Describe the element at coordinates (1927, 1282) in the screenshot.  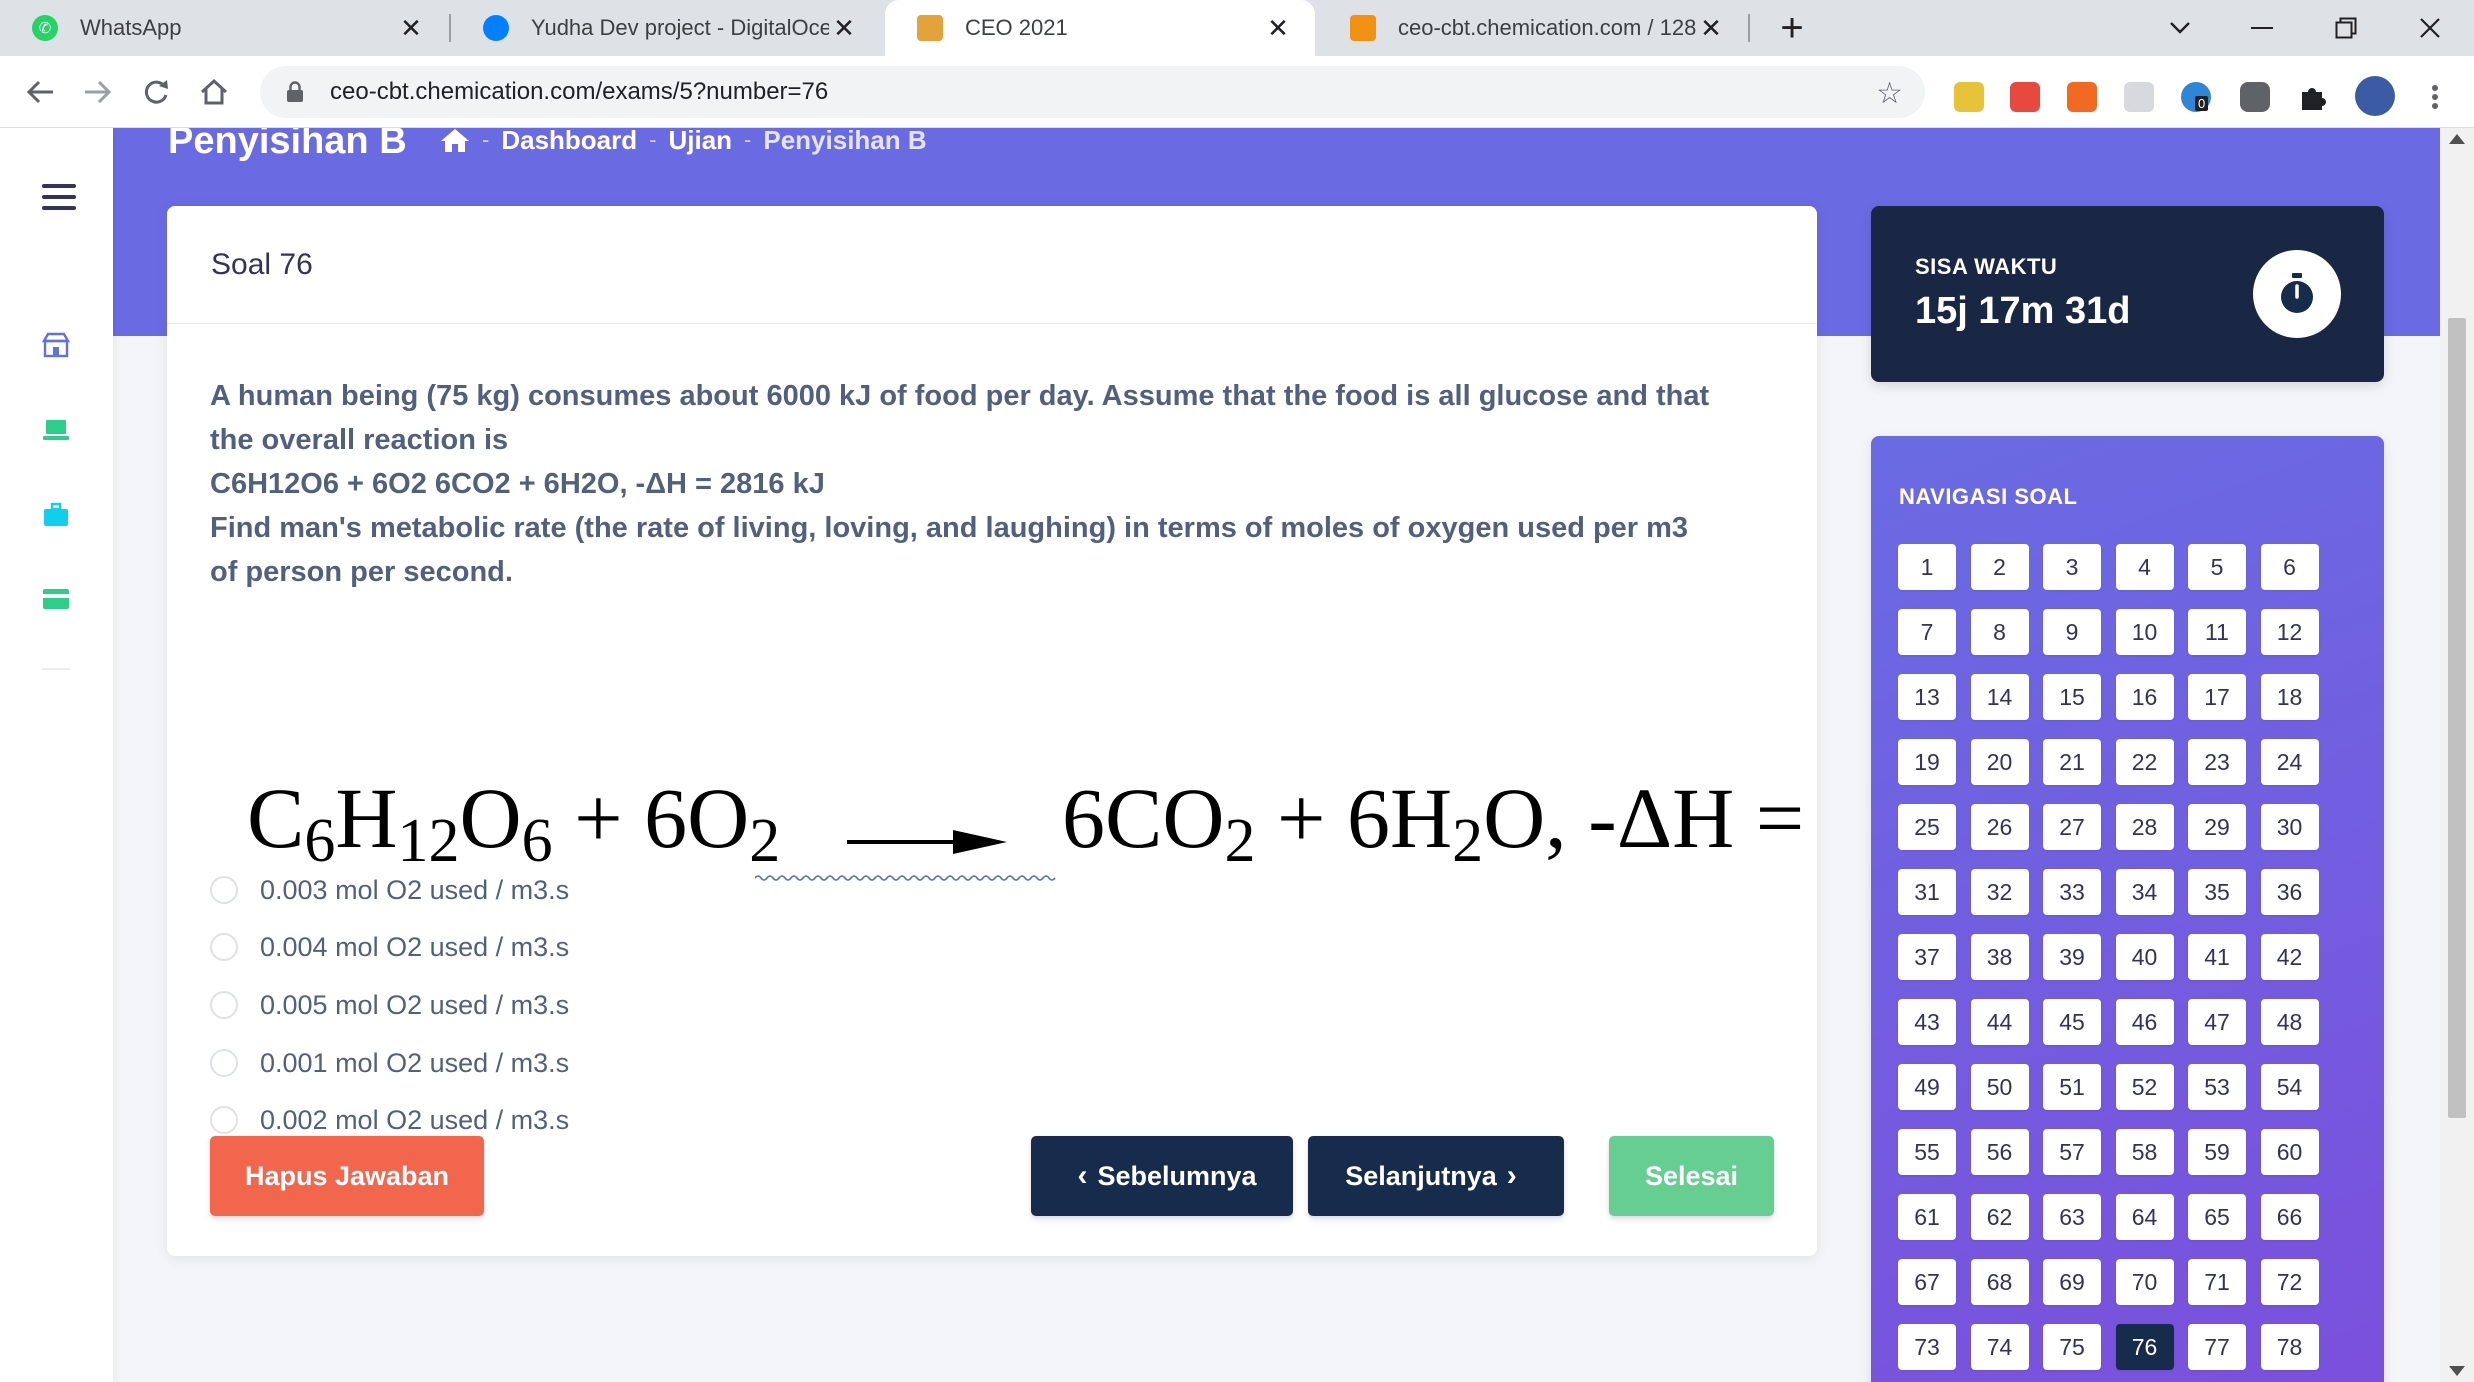
I see `question-nav-button: 67` at that location.